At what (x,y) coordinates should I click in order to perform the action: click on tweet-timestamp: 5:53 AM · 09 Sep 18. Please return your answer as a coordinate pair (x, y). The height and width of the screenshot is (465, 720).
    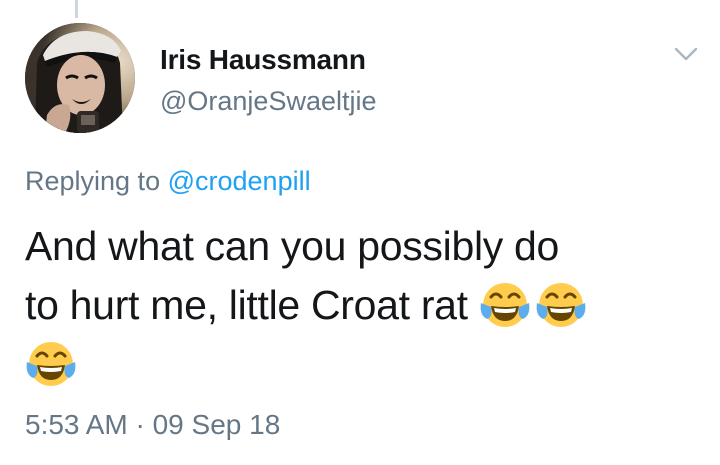
    Looking at the image, I should click on (152, 425).